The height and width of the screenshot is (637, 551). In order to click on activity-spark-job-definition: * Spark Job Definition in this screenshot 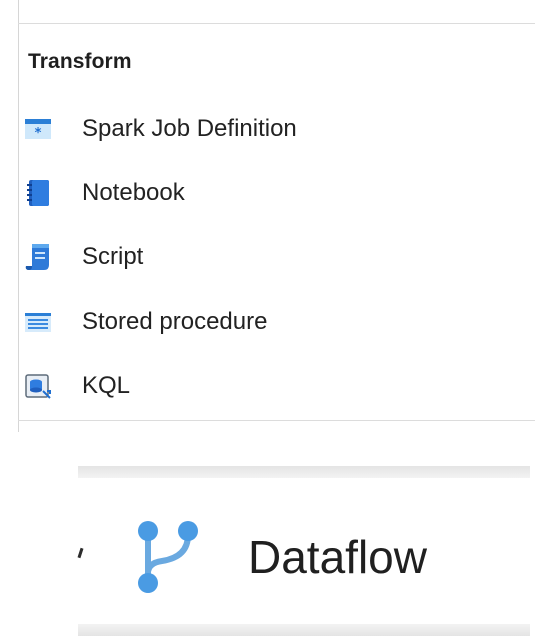, I will do `click(260, 129)`.